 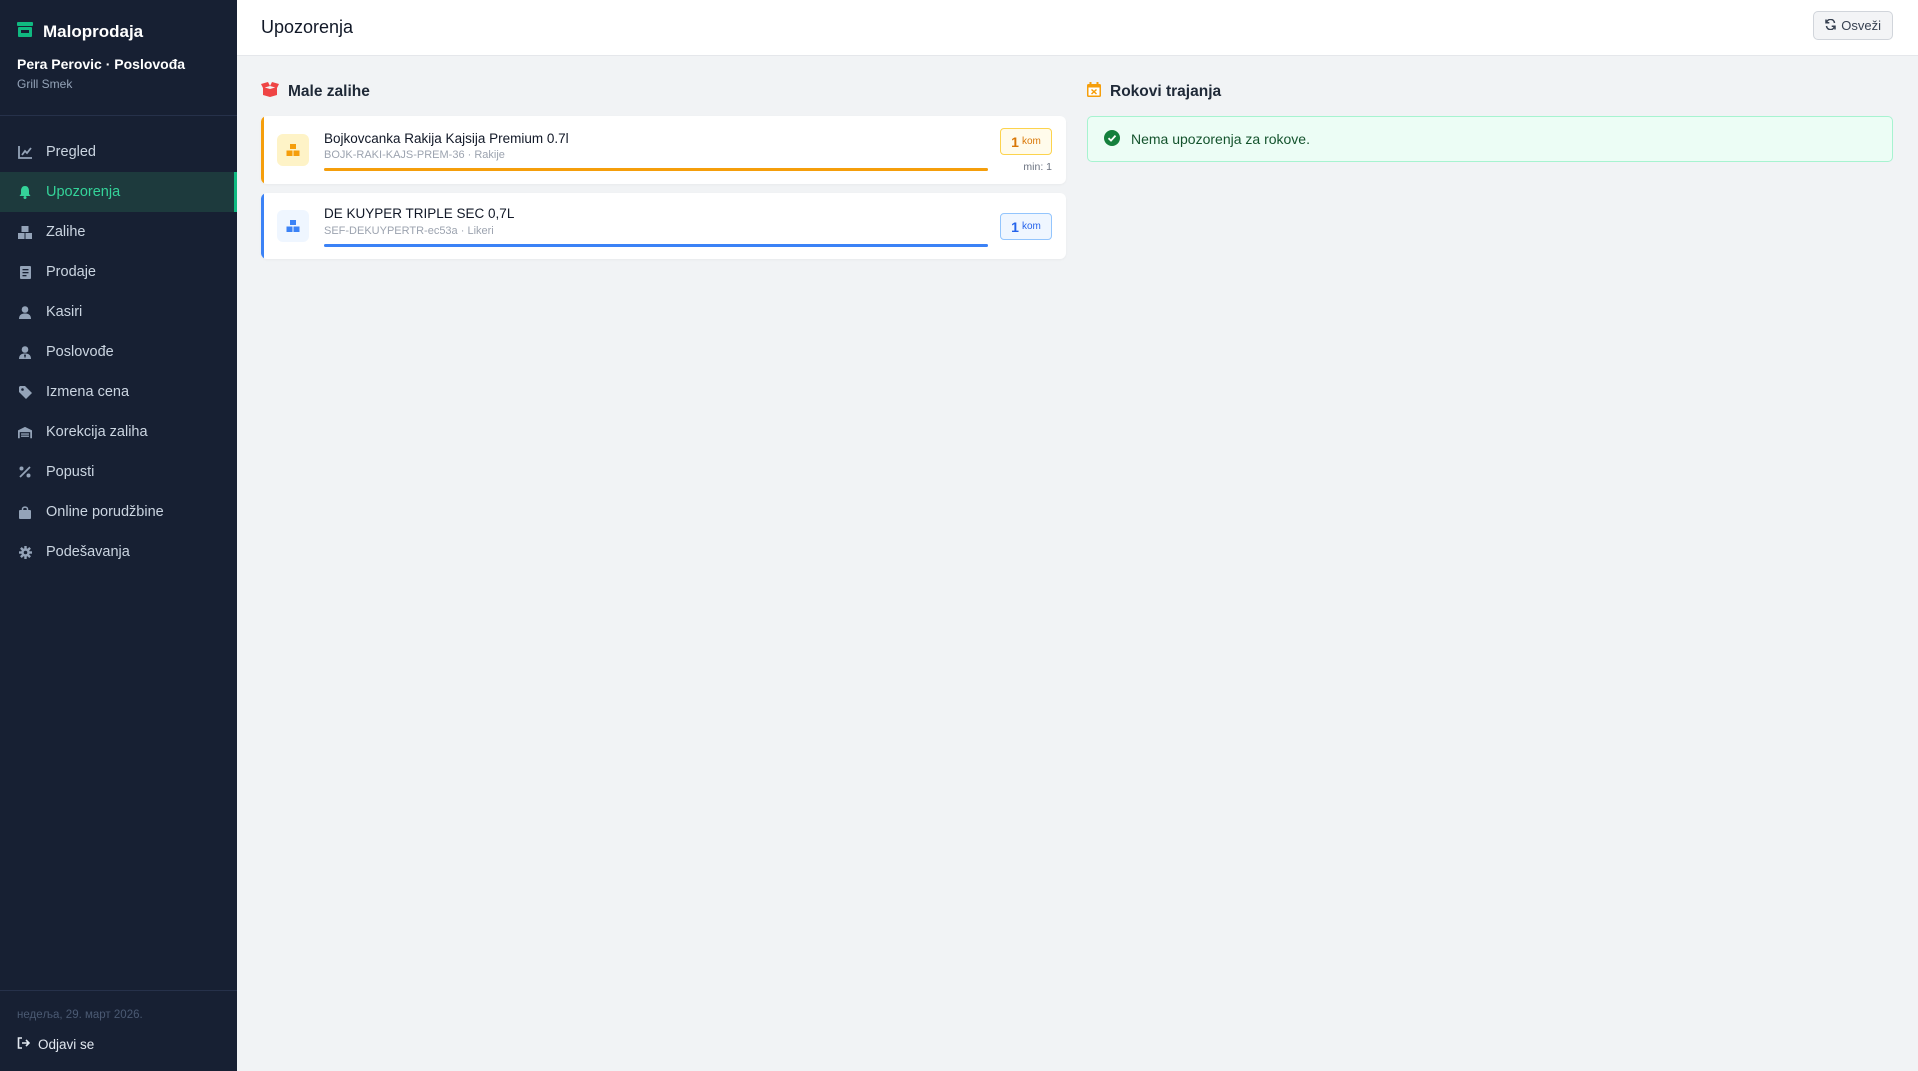 I want to click on sidebar-item-label: Korekcija zaliha, so click(x=97, y=432).